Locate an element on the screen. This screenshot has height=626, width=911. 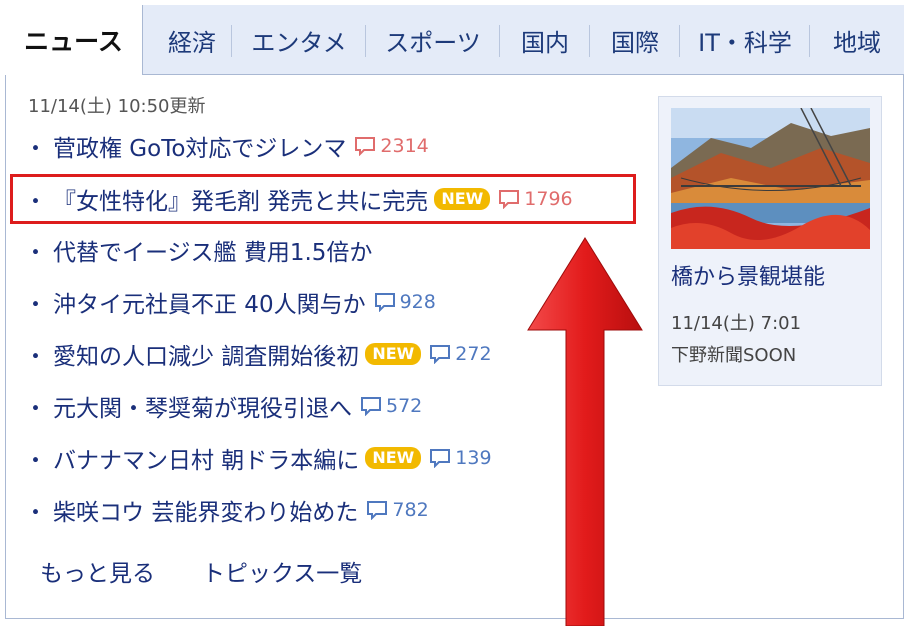
feature-date: 11/14(土) 7:01 is located at coordinates (736, 323).